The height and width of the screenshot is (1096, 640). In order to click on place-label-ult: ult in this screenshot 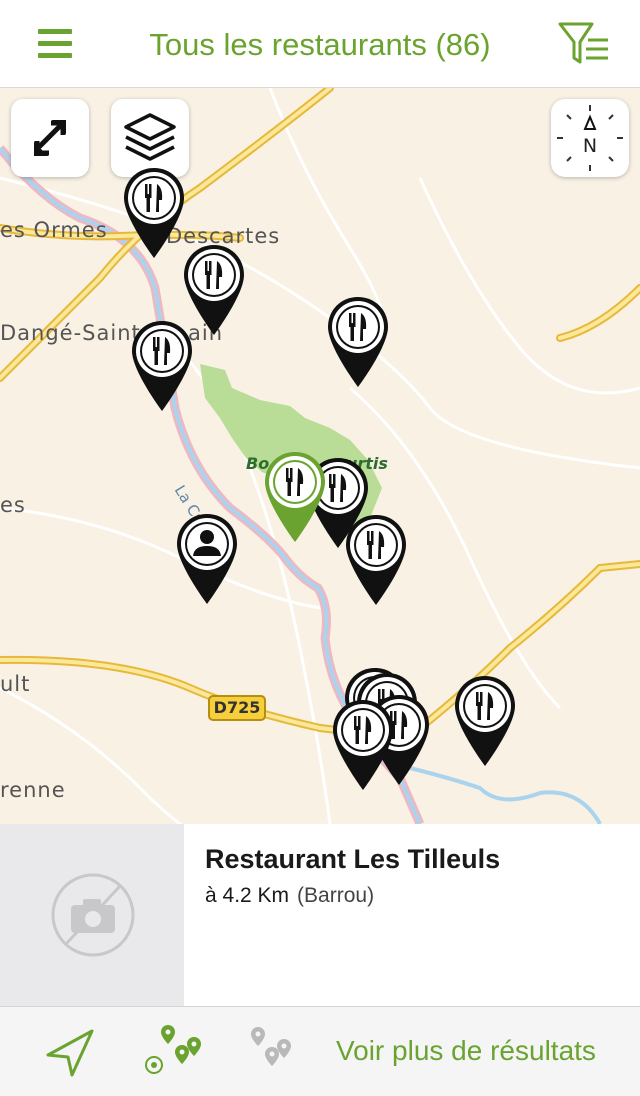, I will do `click(15, 684)`.